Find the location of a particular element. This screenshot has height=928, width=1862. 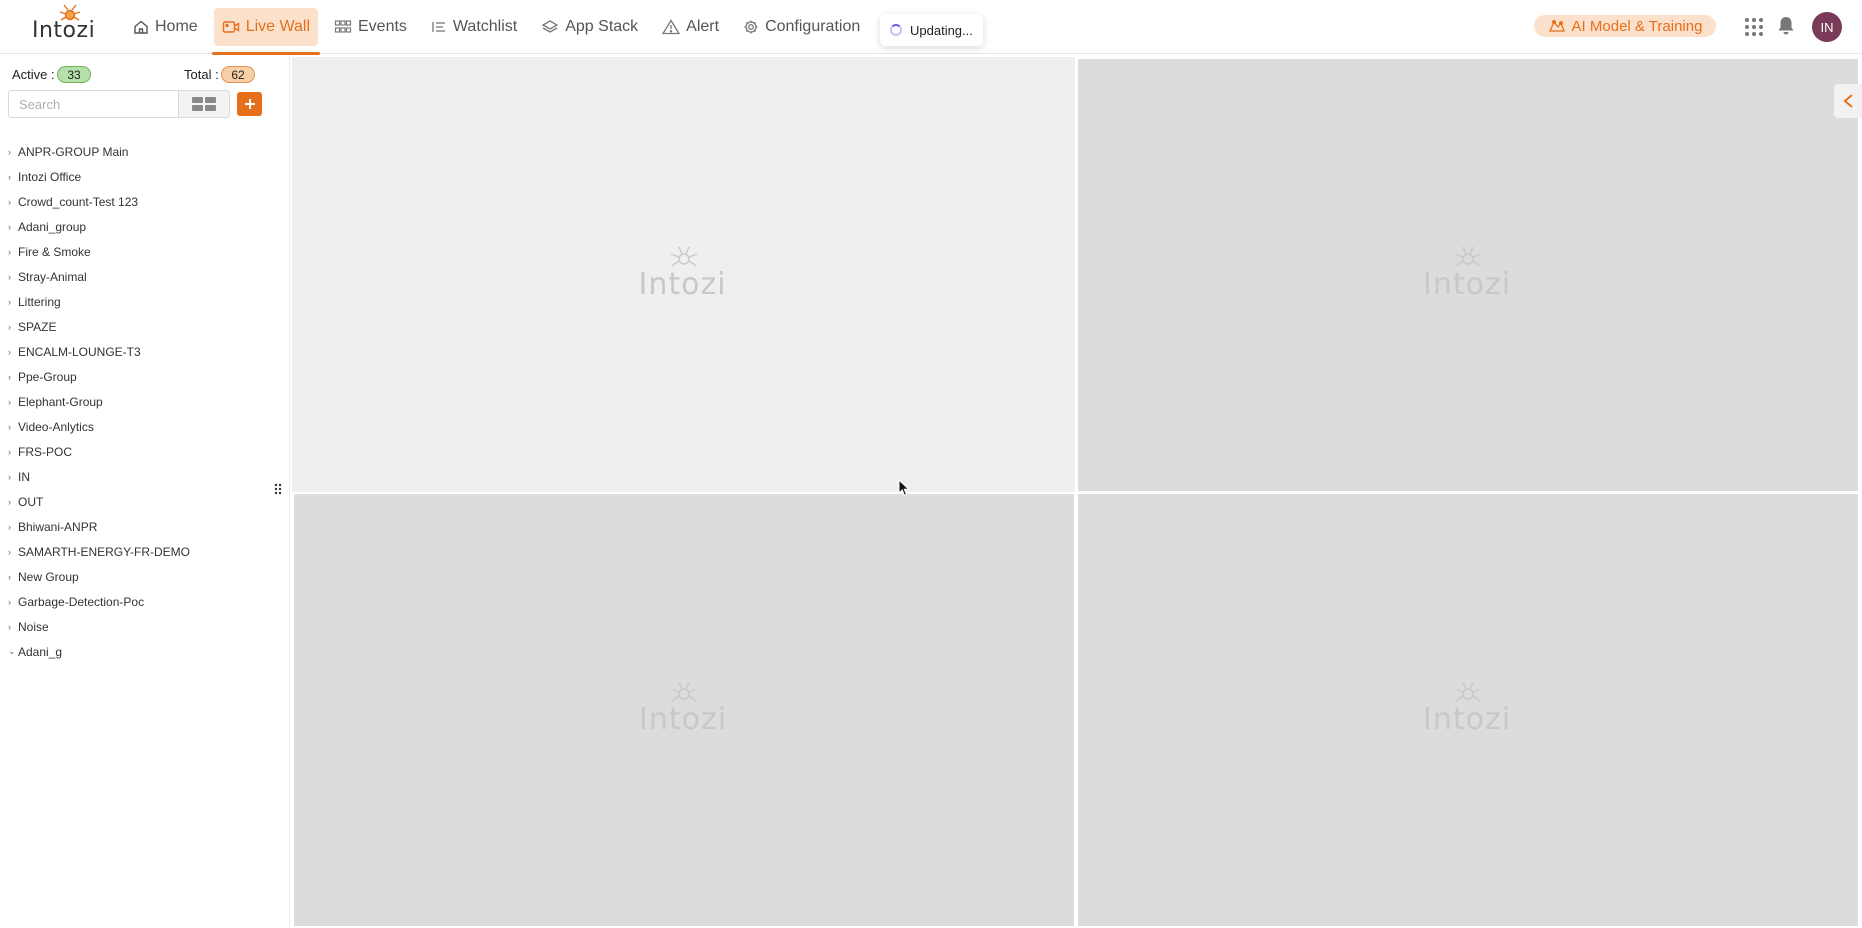

nav-alert: Alert is located at coordinates (690, 27).